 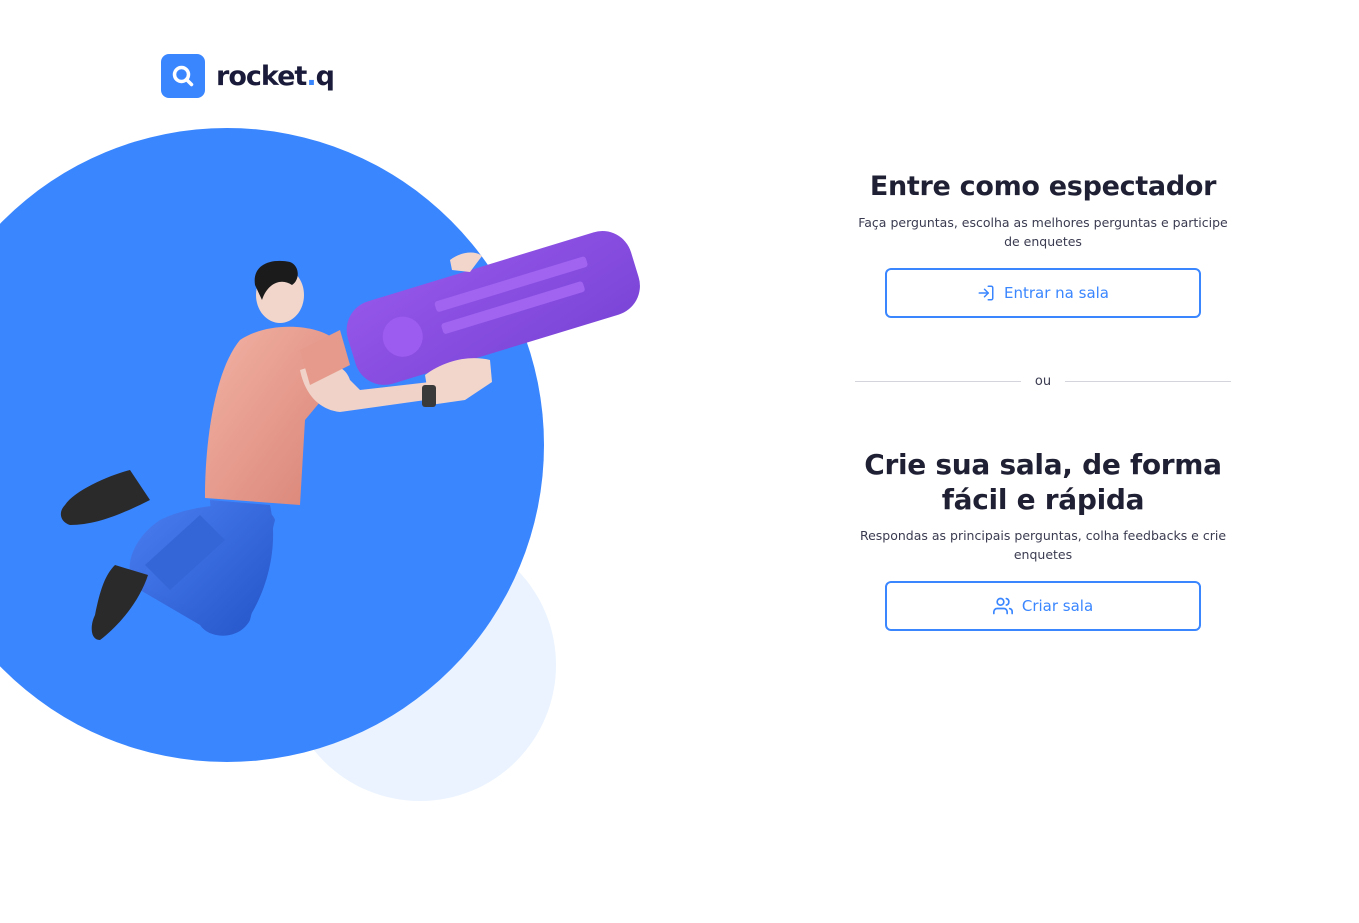 I want to click on brand-logo: rocket.q, so click(x=248, y=76).